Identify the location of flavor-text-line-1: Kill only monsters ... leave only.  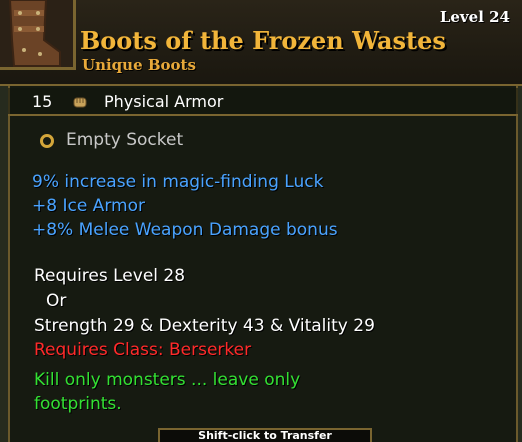
(167, 380).